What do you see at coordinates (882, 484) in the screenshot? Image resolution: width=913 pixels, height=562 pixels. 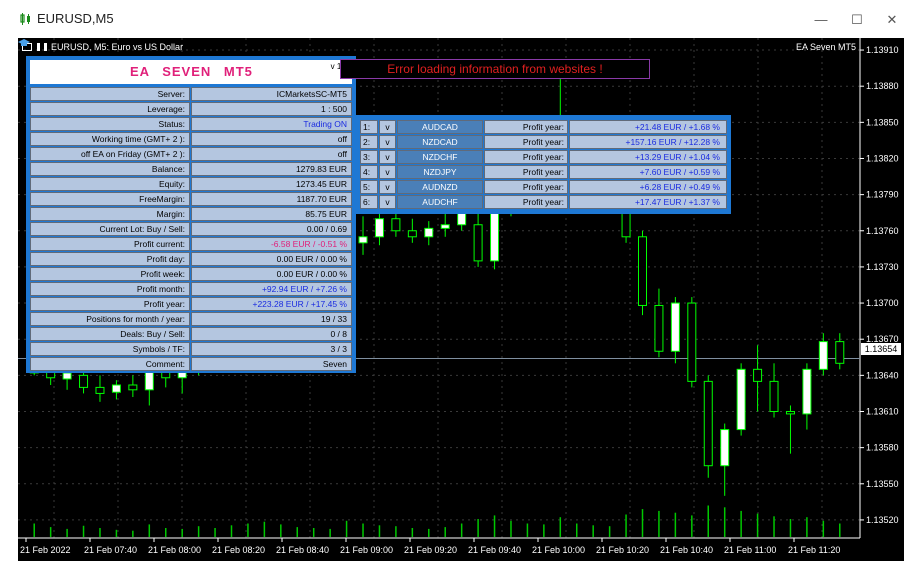 I see `y-tick-label: 1.13550` at bounding box center [882, 484].